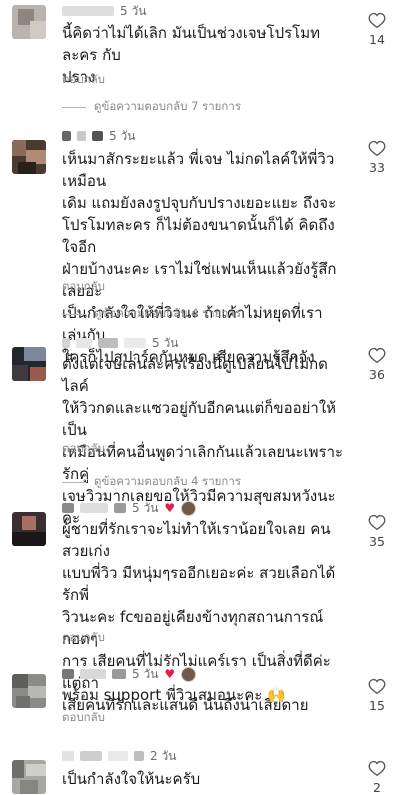 The width and height of the screenshot is (403, 795). Describe the element at coordinates (377, 39) in the screenshot. I see `like-count: 14` at that location.